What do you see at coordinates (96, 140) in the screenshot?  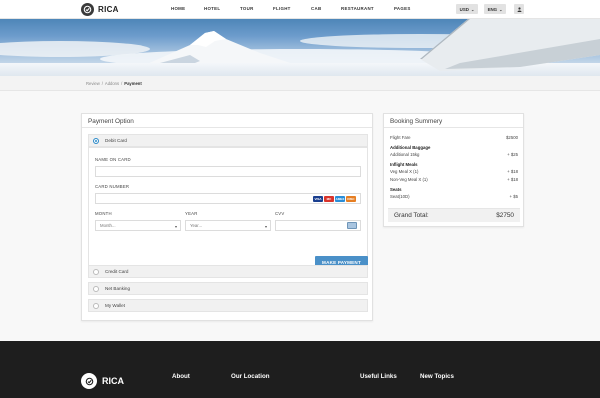 I see `debit-card-radio` at bounding box center [96, 140].